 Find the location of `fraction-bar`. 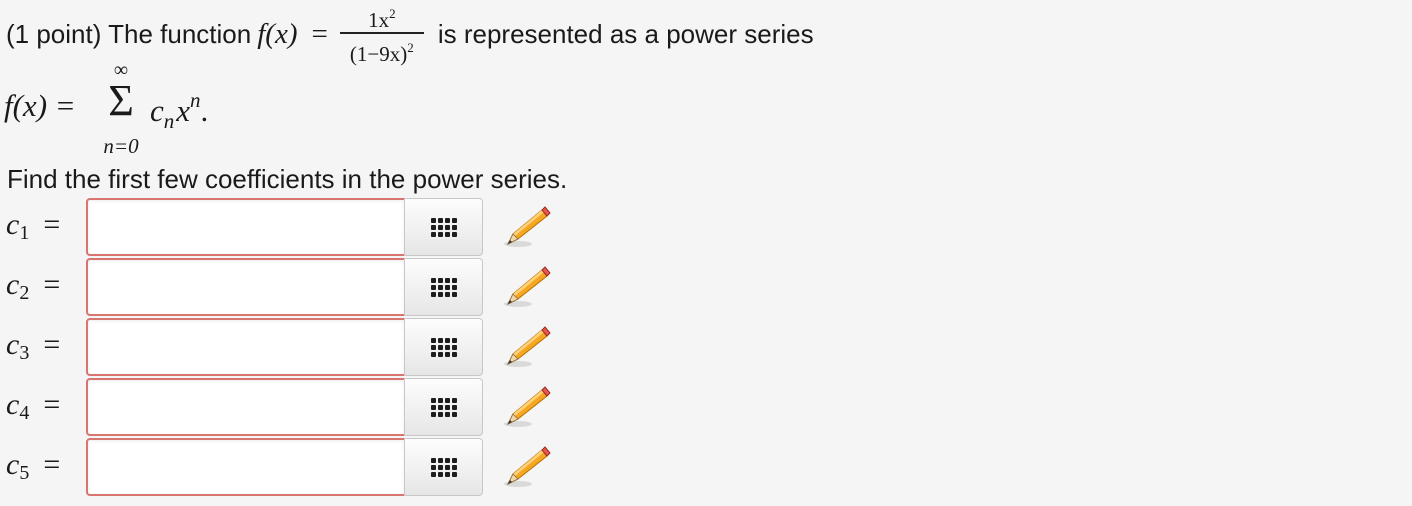

fraction-bar is located at coordinates (381, 33).